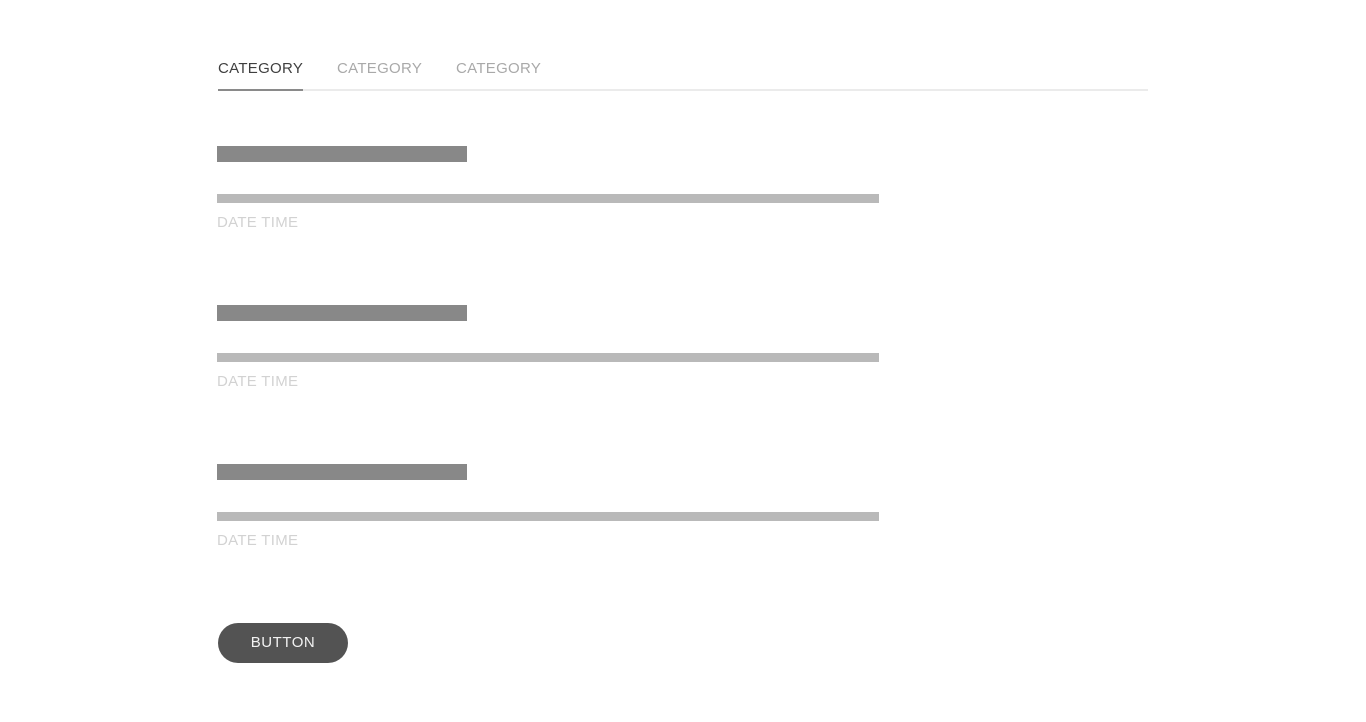 Image resolution: width=1366 pixels, height=722 pixels. What do you see at coordinates (498, 70) in the screenshot?
I see `tab-category-3: CATEGORY` at bounding box center [498, 70].